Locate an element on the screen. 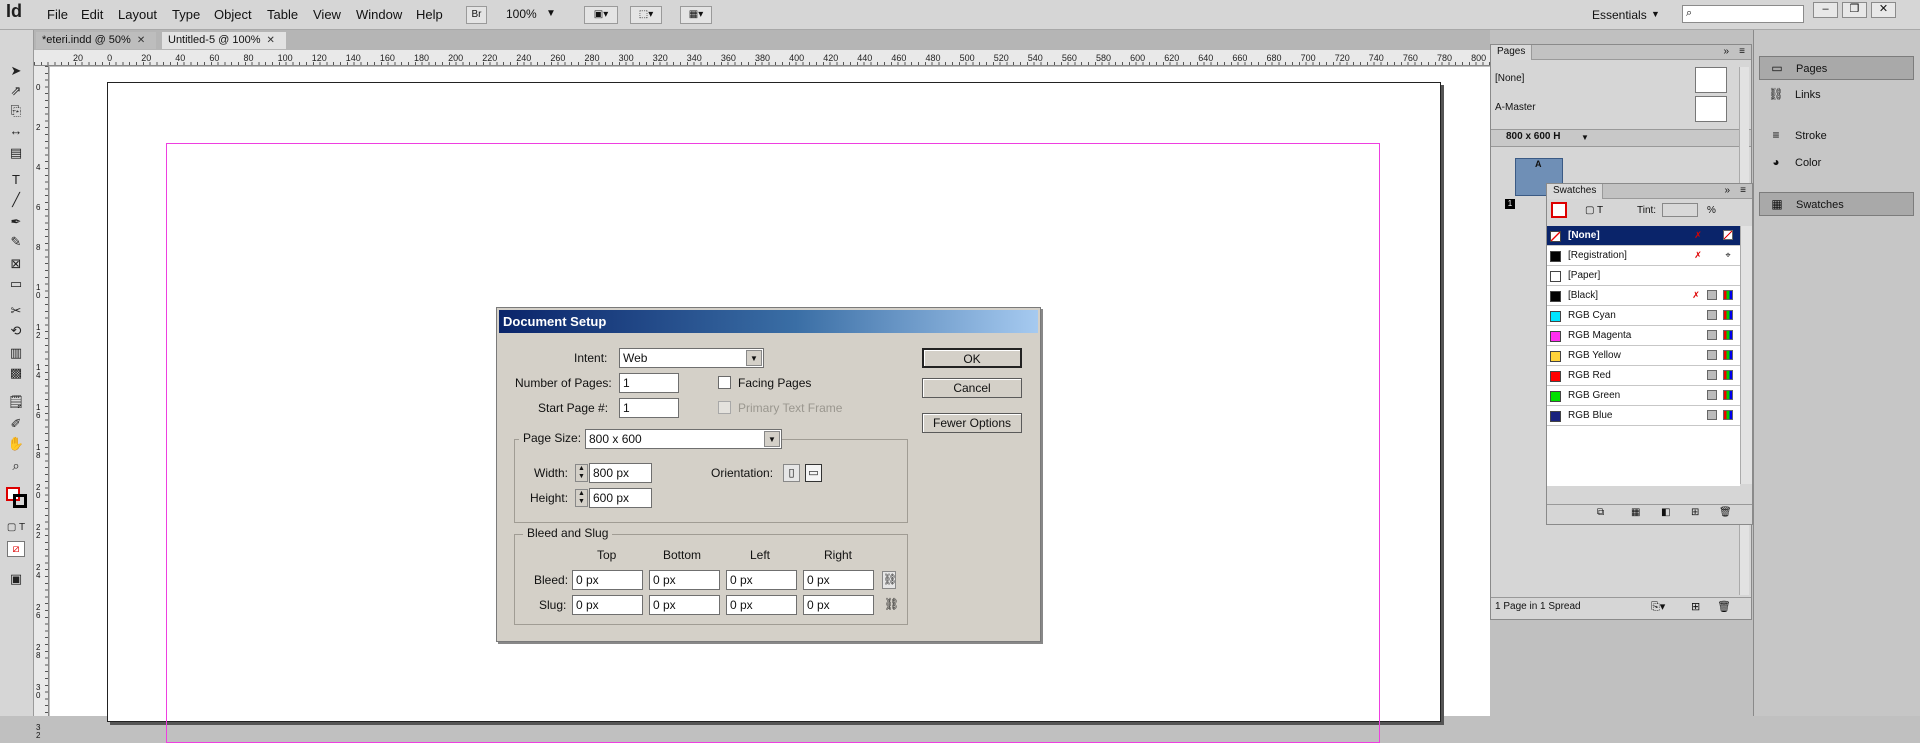  swatch-row: RGB Magenta is located at coordinates (1643, 336).